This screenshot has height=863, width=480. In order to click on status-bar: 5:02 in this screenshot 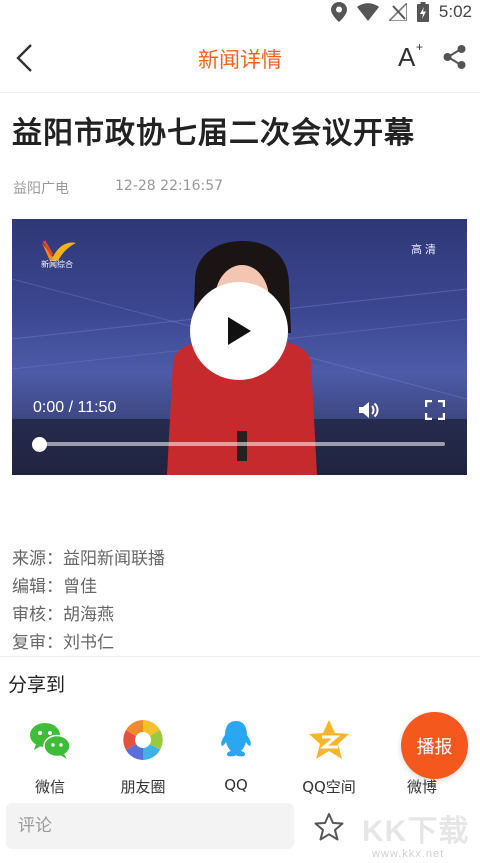, I will do `click(240, 12)`.